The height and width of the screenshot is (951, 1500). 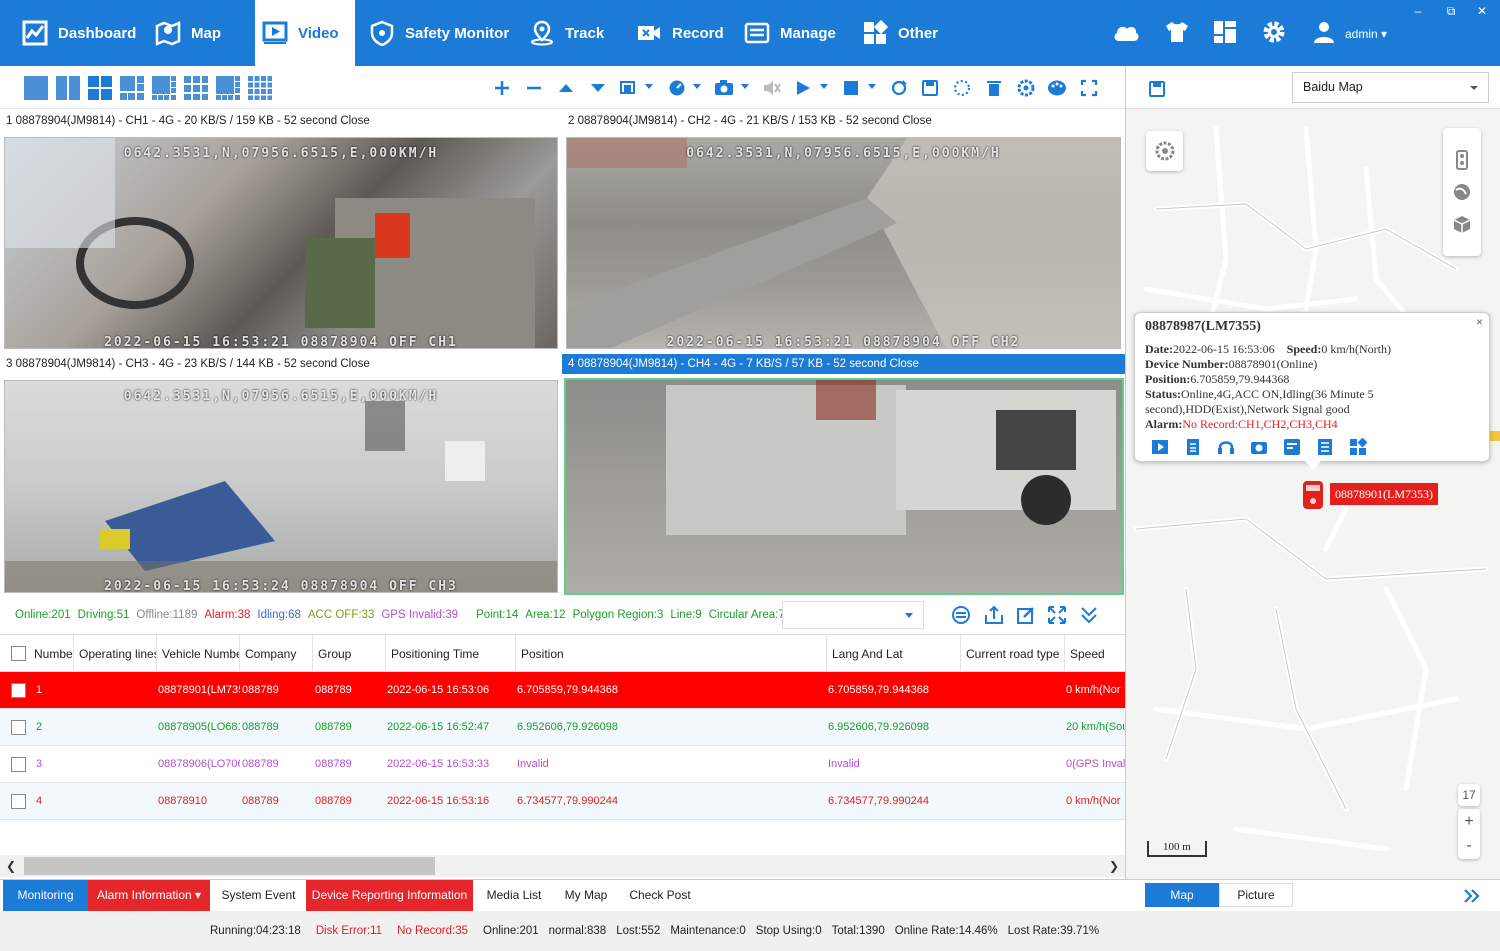 I want to click on settings-icon, so click(x=1026, y=88).